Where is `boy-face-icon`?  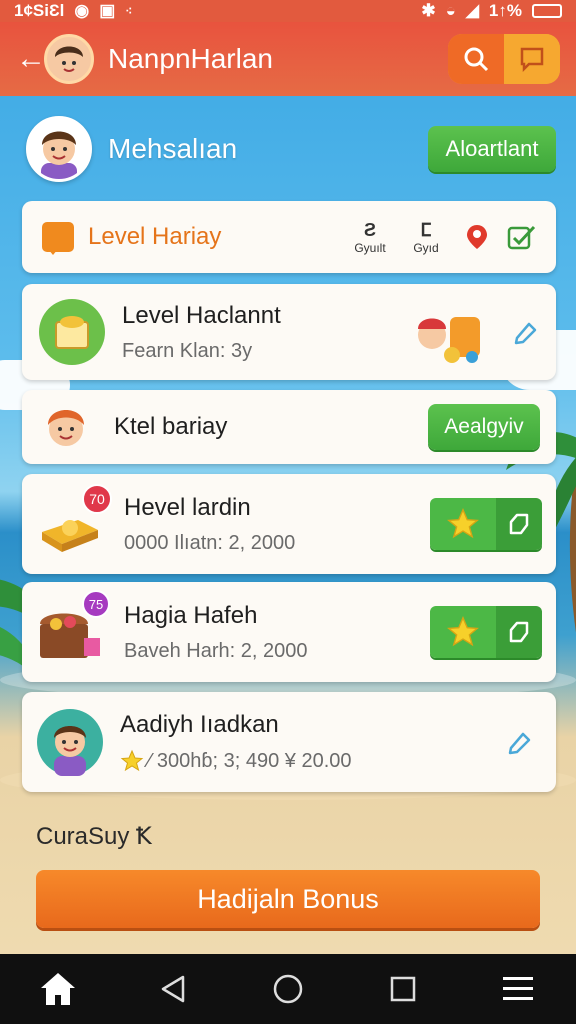 boy-face-icon is located at coordinates (69, 61).